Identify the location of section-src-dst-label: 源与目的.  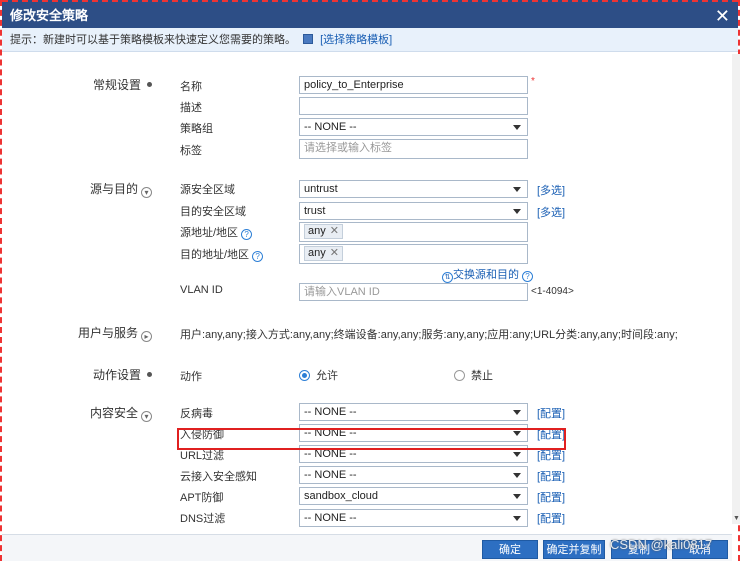
(113, 189).